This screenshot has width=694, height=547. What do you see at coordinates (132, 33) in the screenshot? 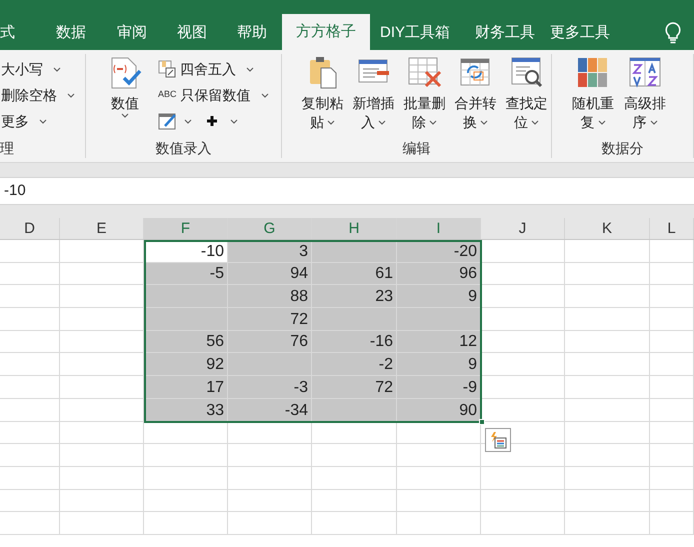
I see `ribbon-tab: 审阅` at bounding box center [132, 33].